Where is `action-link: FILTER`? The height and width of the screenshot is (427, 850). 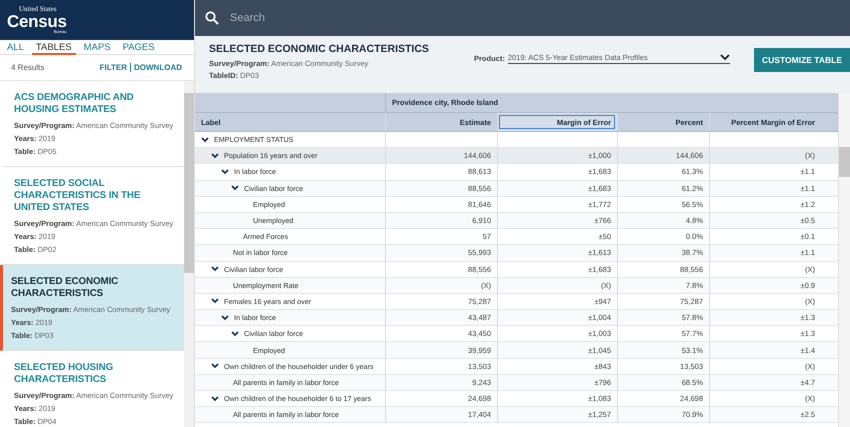 action-link: FILTER is located at coordinates (113, 67).